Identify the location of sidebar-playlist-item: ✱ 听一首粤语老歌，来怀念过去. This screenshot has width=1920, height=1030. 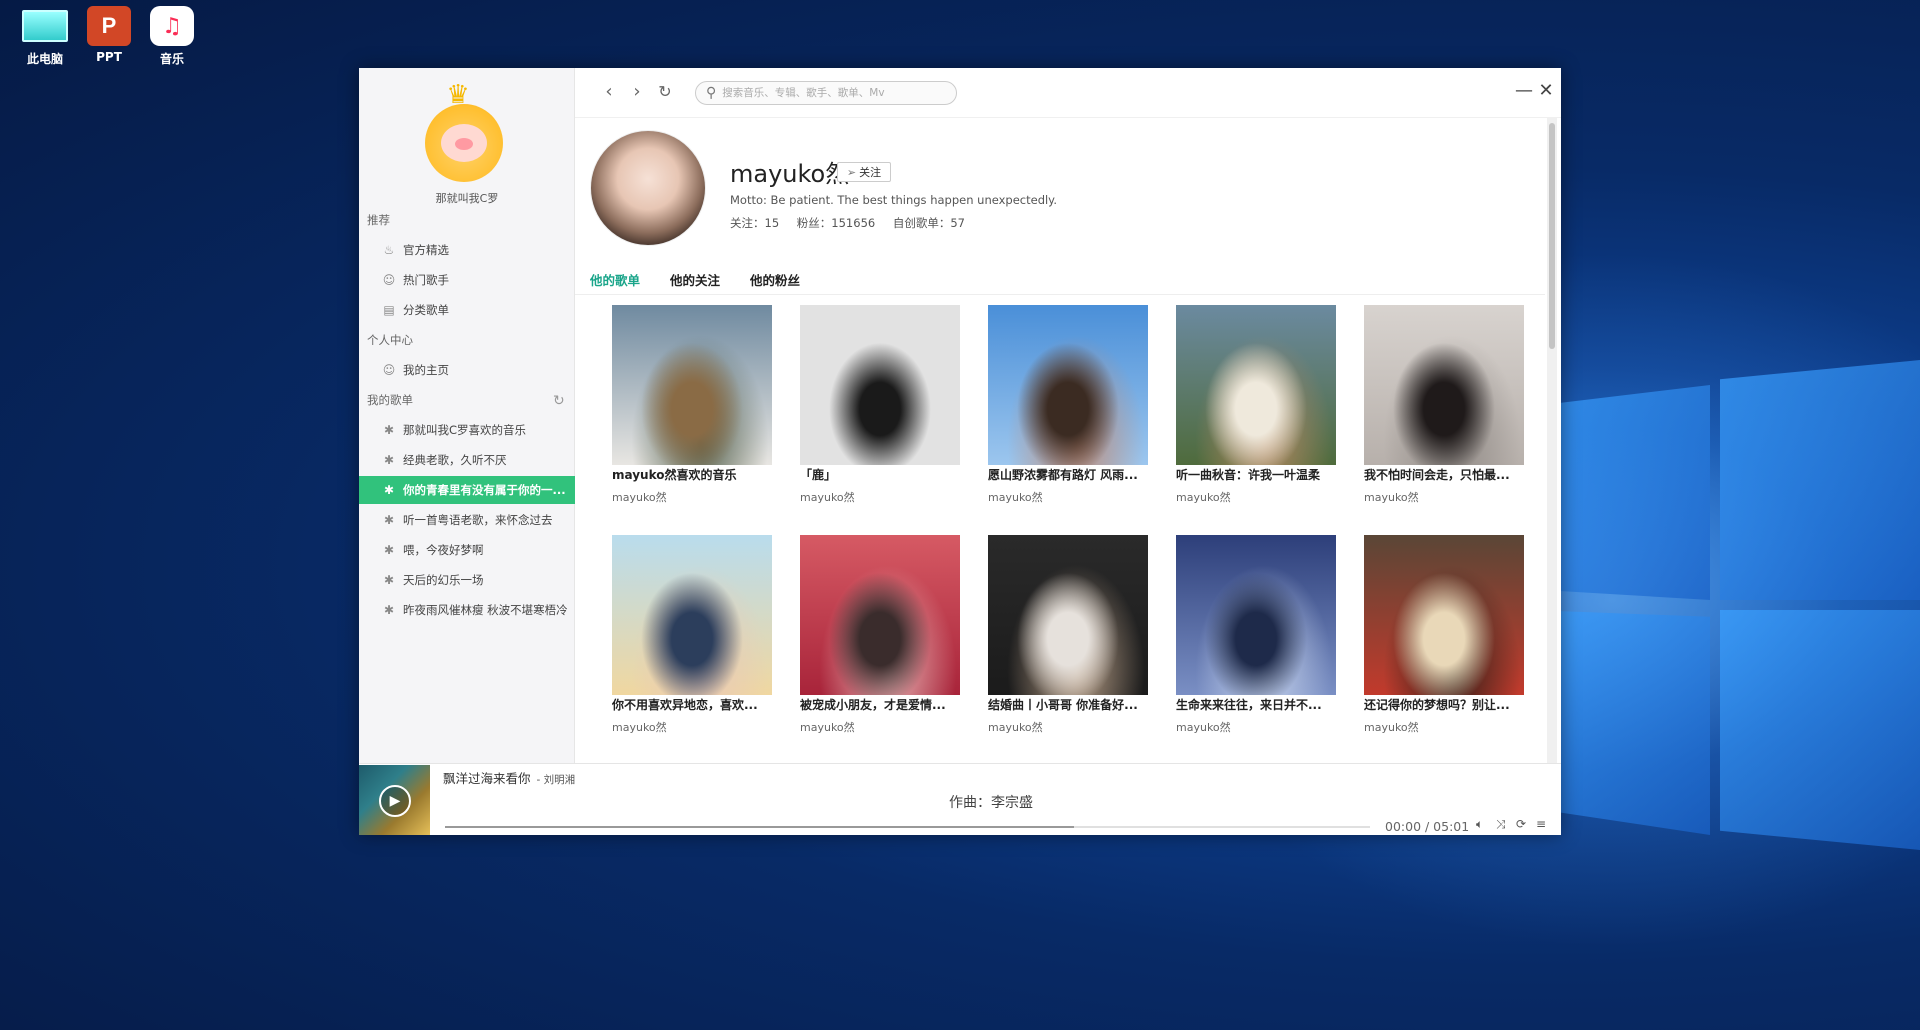
(467, 520).